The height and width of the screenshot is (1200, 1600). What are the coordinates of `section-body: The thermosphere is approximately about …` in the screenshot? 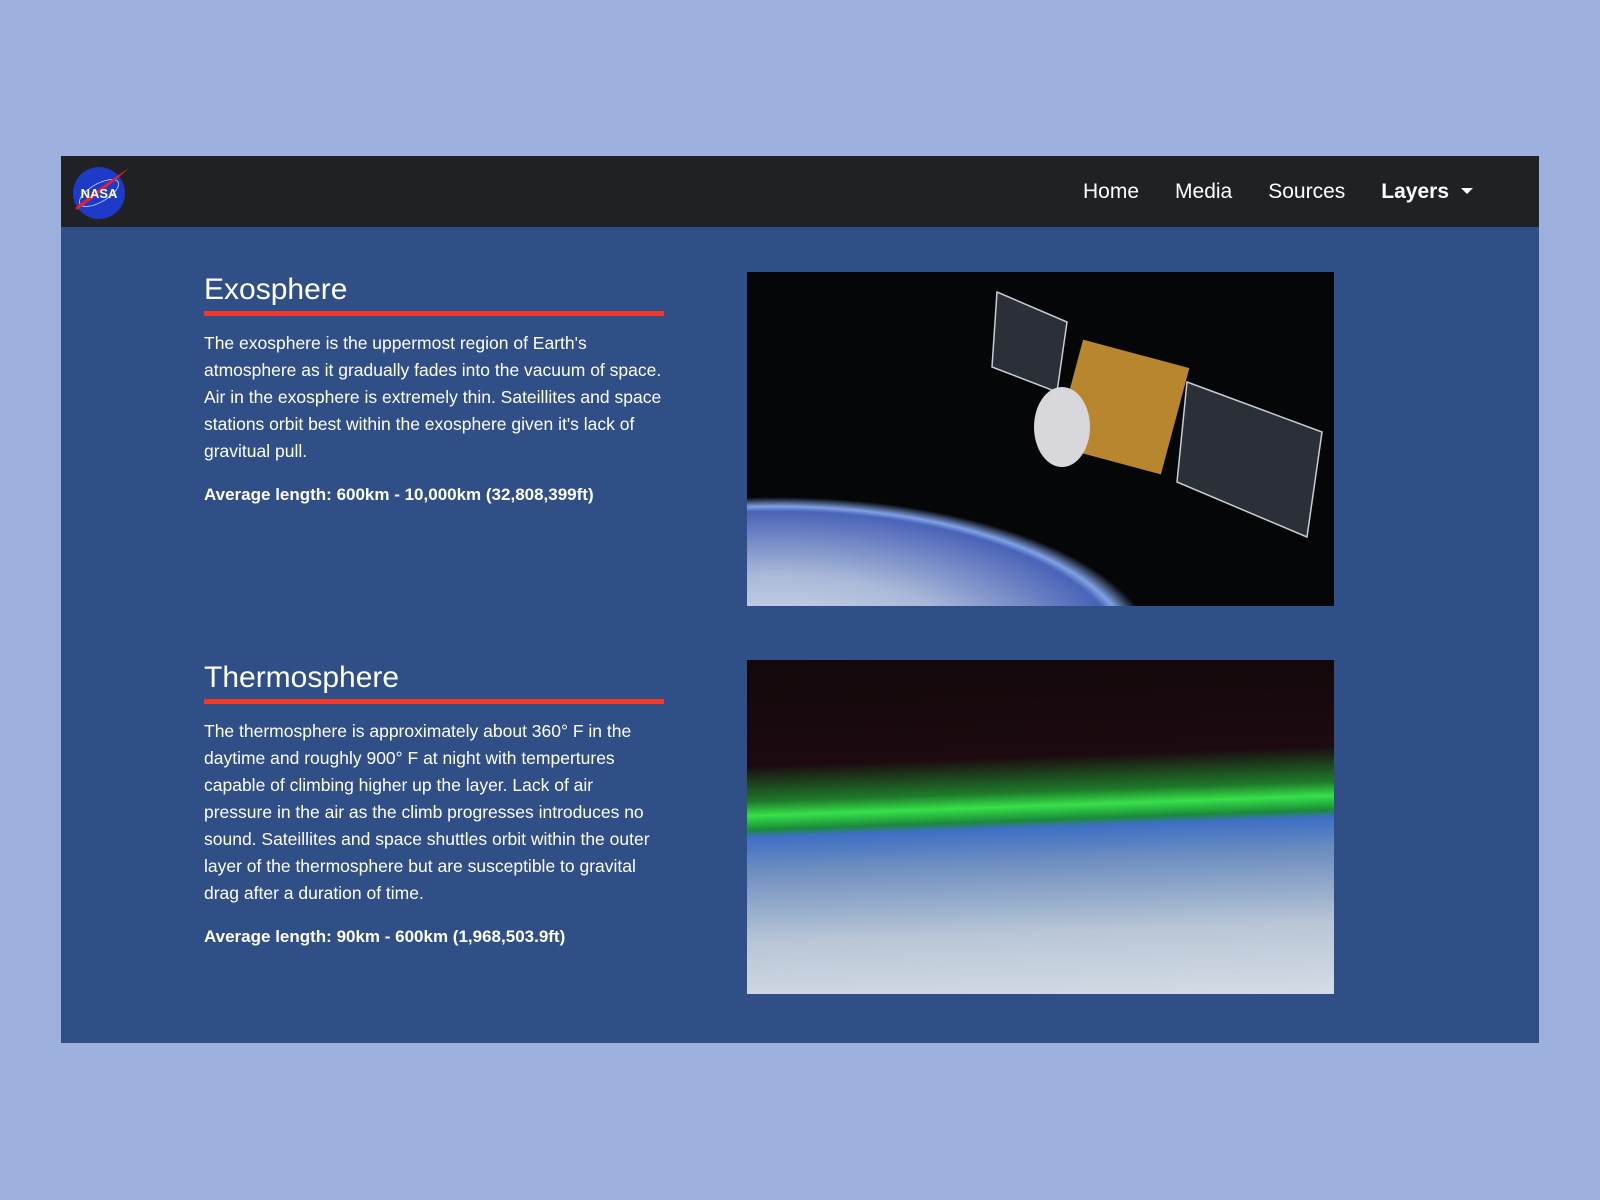 It's located at (427, 812).